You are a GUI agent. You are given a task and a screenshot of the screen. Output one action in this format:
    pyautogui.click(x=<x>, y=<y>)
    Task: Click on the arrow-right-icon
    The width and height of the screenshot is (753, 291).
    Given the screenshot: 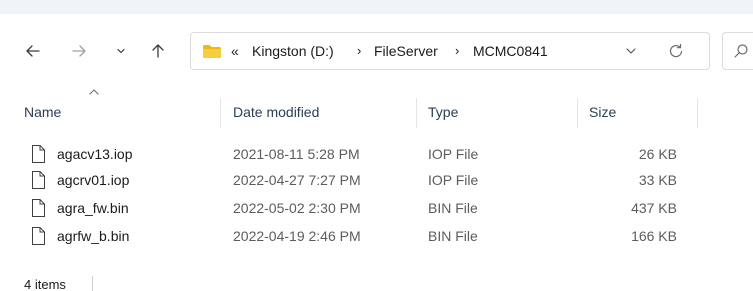 What is the action you would take?
    pyautogui.click(x=79, y=51)
    